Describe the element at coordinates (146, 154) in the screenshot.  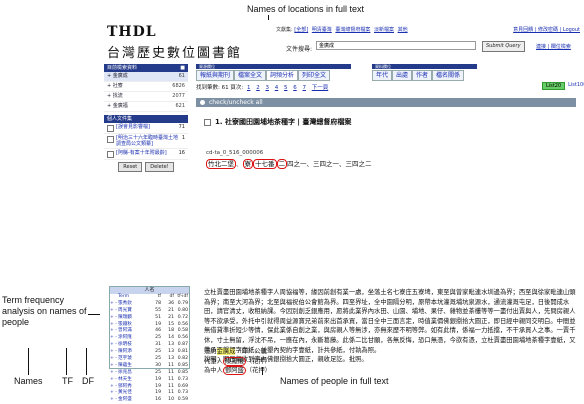
I see `library-item-3: [阿縣-有案十年附最齡] 16` at that location.